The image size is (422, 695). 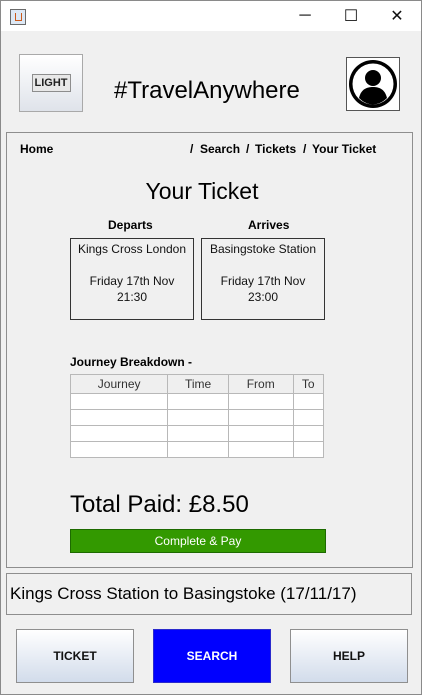 I want to click on arrives-heading: Arrives, so click(x=269, y=225).